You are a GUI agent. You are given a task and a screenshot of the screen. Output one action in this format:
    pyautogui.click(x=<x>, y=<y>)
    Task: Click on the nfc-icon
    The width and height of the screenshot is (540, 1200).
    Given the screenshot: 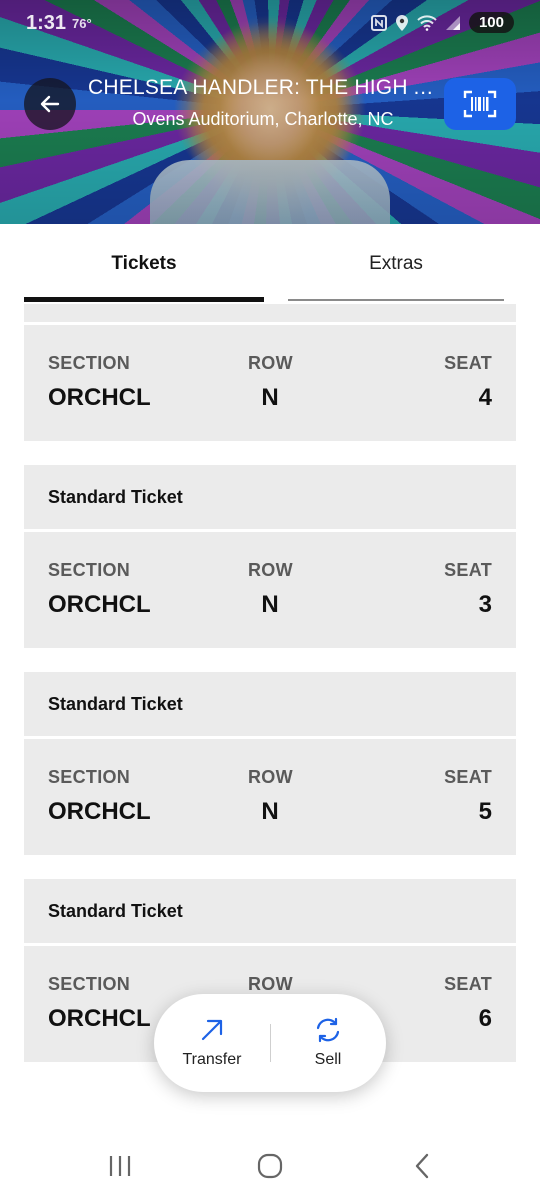 What is the action you would take?
    pyautogui.click(x=378, y=22)
    